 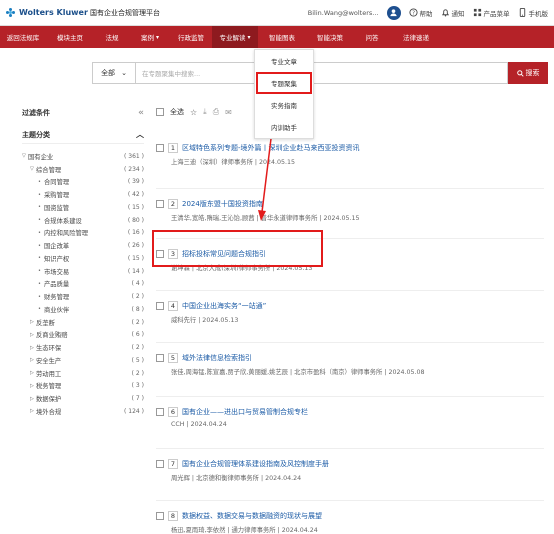 What do you see at coordinates (83, 182) in the screenshot?
I see `tree-node: • 合同管理( 39 )` at bounding box center [83, 182].